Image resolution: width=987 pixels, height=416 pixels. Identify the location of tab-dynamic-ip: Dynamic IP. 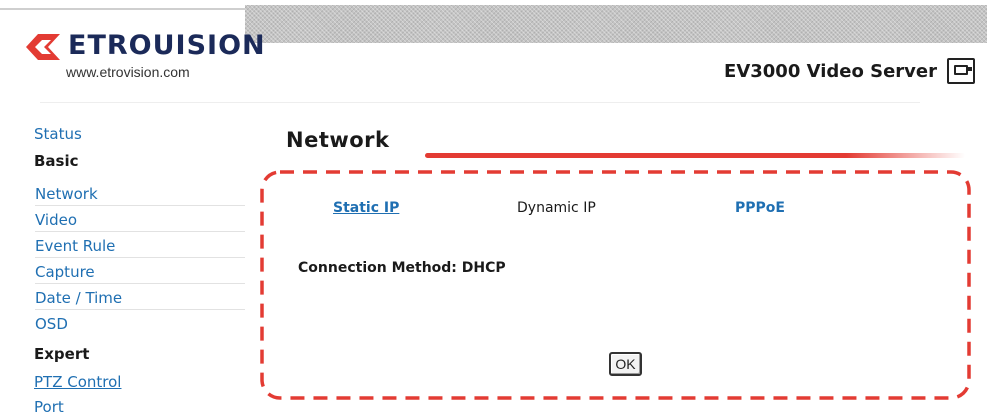
(556, 208).